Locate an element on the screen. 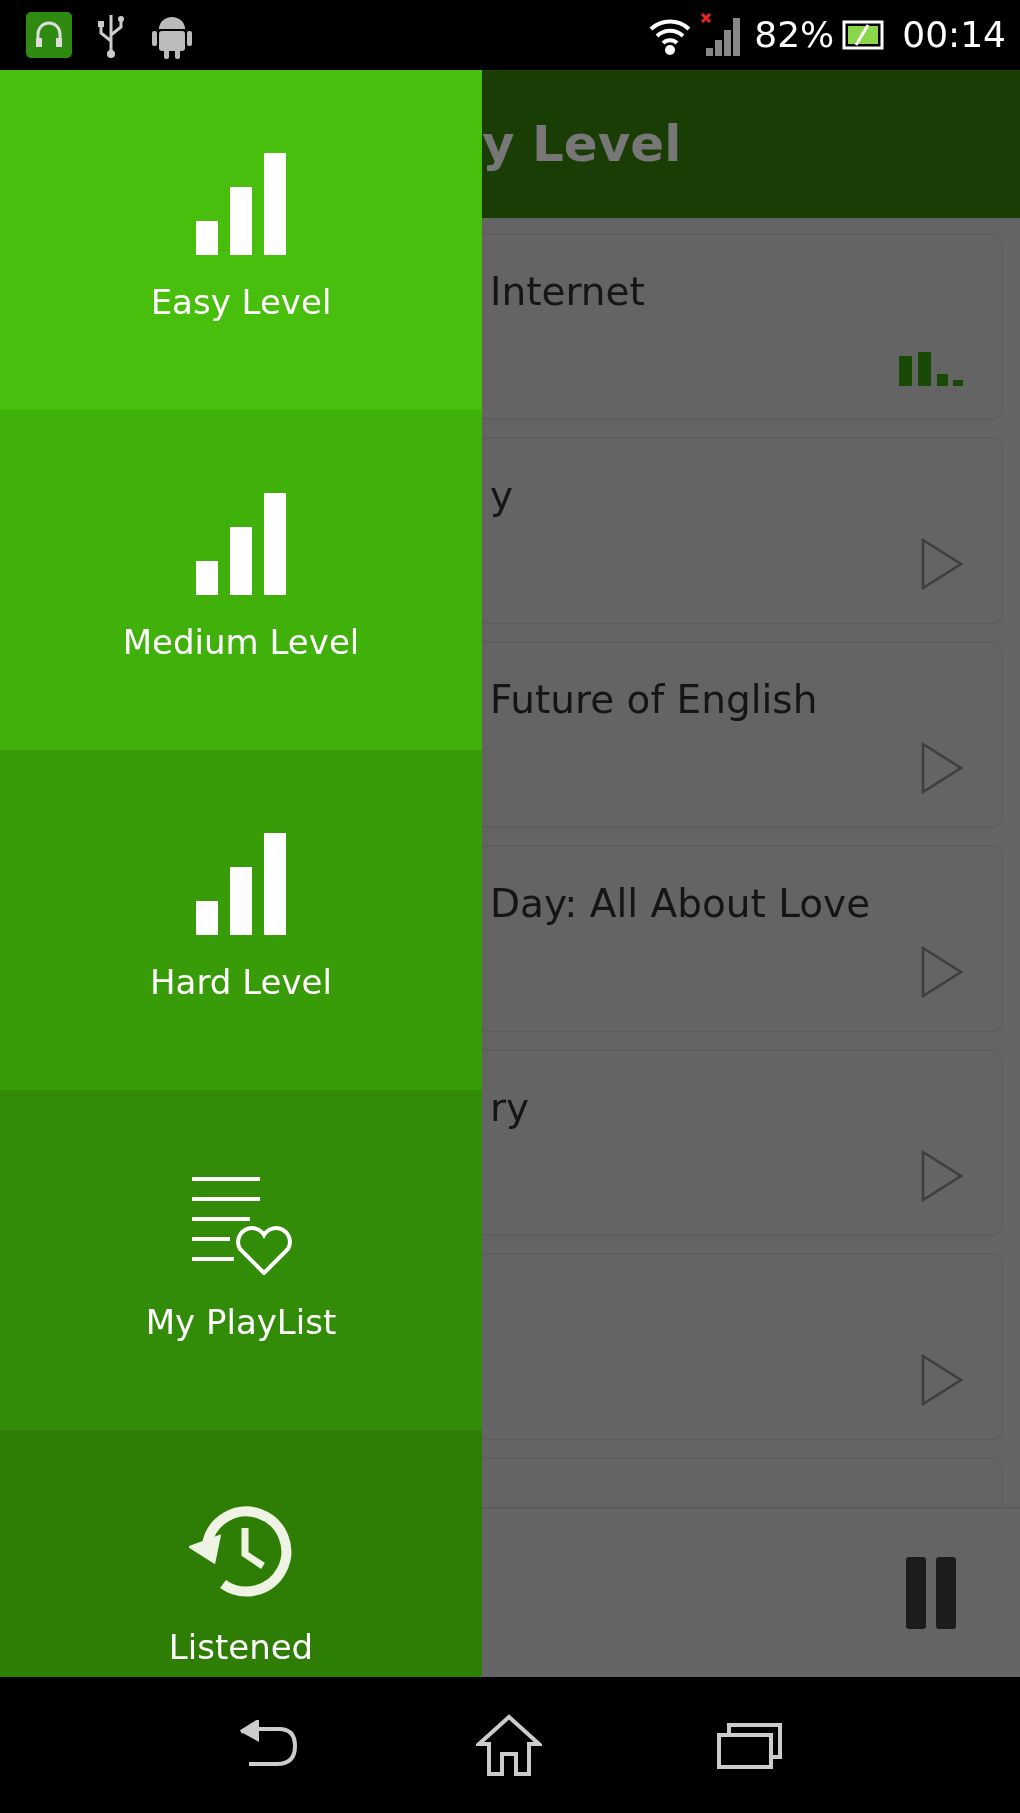 The width and height of the screenshot is (1020, 1813). screen-title: y Level is located at coordinates (582, 144).